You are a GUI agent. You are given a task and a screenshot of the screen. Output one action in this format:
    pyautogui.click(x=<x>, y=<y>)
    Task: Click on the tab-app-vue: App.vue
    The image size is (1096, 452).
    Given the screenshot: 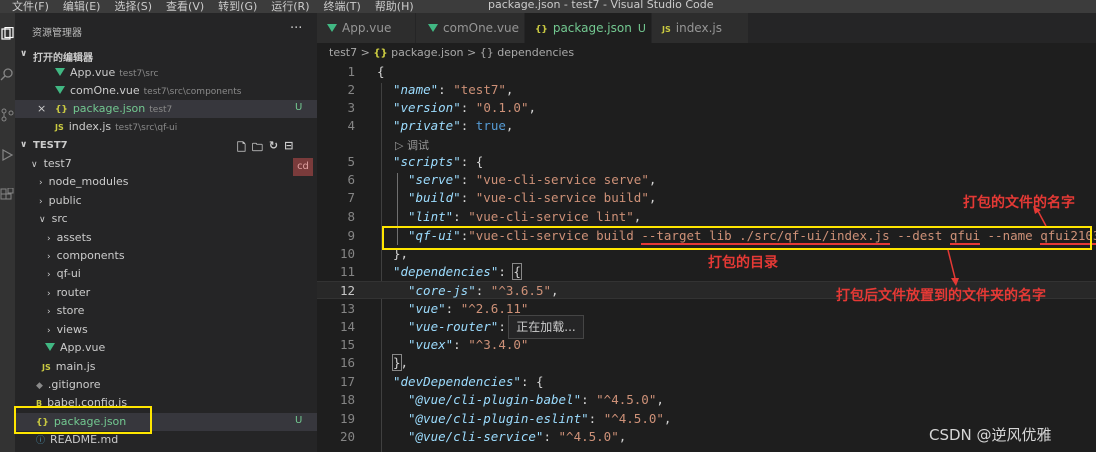 What is the action you would take?
    pyautogui.click(x=366, y=28)
    